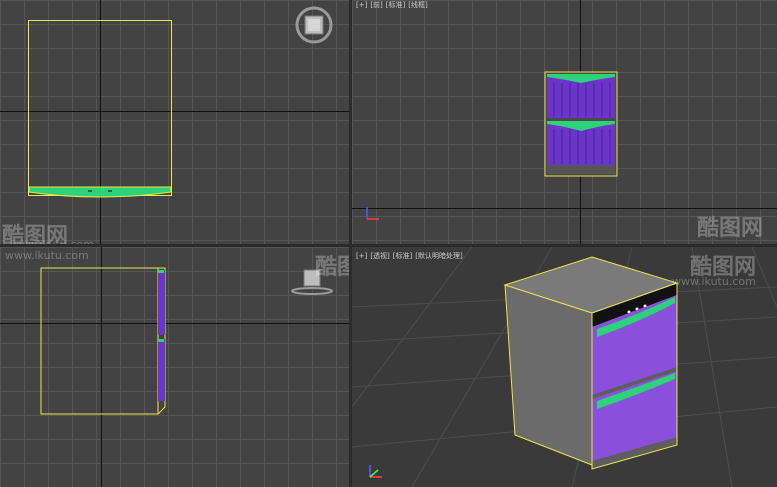 The width and height of the screenshot is (777, 487). I want to click on cabinet-perspective-view, so click(592, 367).